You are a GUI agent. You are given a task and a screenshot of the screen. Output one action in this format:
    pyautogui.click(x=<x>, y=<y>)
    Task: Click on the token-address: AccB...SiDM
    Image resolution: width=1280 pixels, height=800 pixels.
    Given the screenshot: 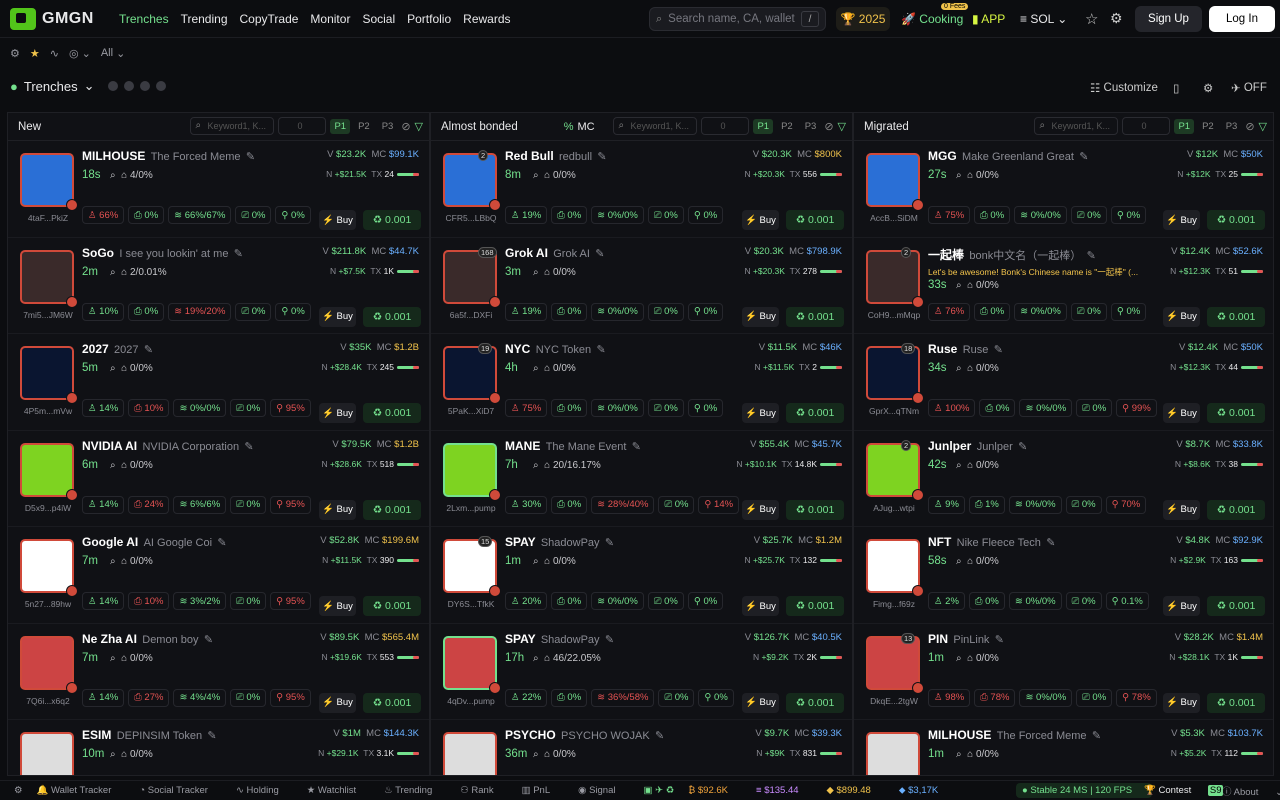 What is the action you would take?
    pyautogui.click(x=894, y=218)
    